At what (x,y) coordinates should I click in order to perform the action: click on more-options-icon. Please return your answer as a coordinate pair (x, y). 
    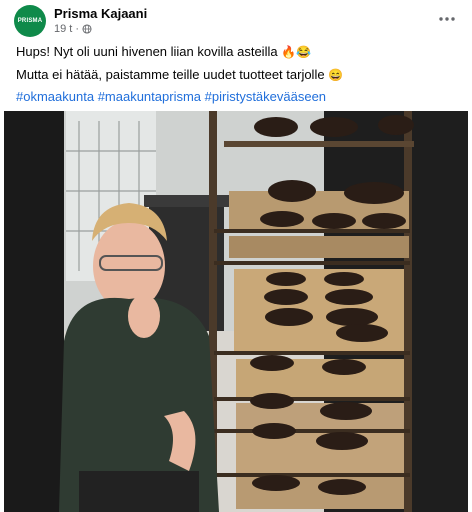
    Looking at the image, I should click on (447, 19).